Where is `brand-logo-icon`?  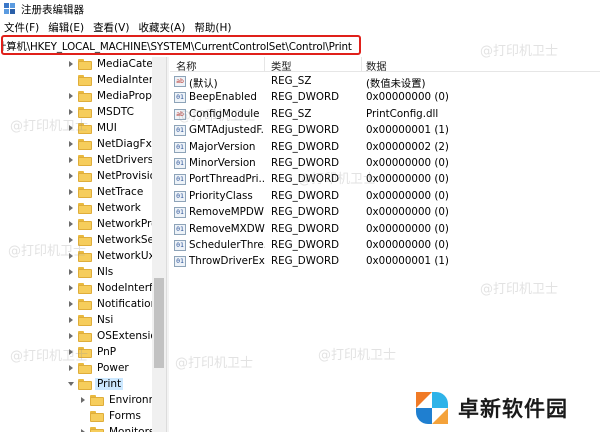
brand-logo-icon is located at coordinates (432, 408).